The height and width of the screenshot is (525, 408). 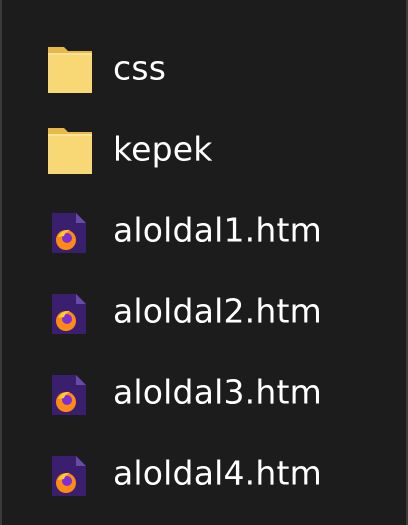 What do you see at coordinates (163, 149) in the screenshot?
I see `item-name: kepek` at bounding box center [163, 149].